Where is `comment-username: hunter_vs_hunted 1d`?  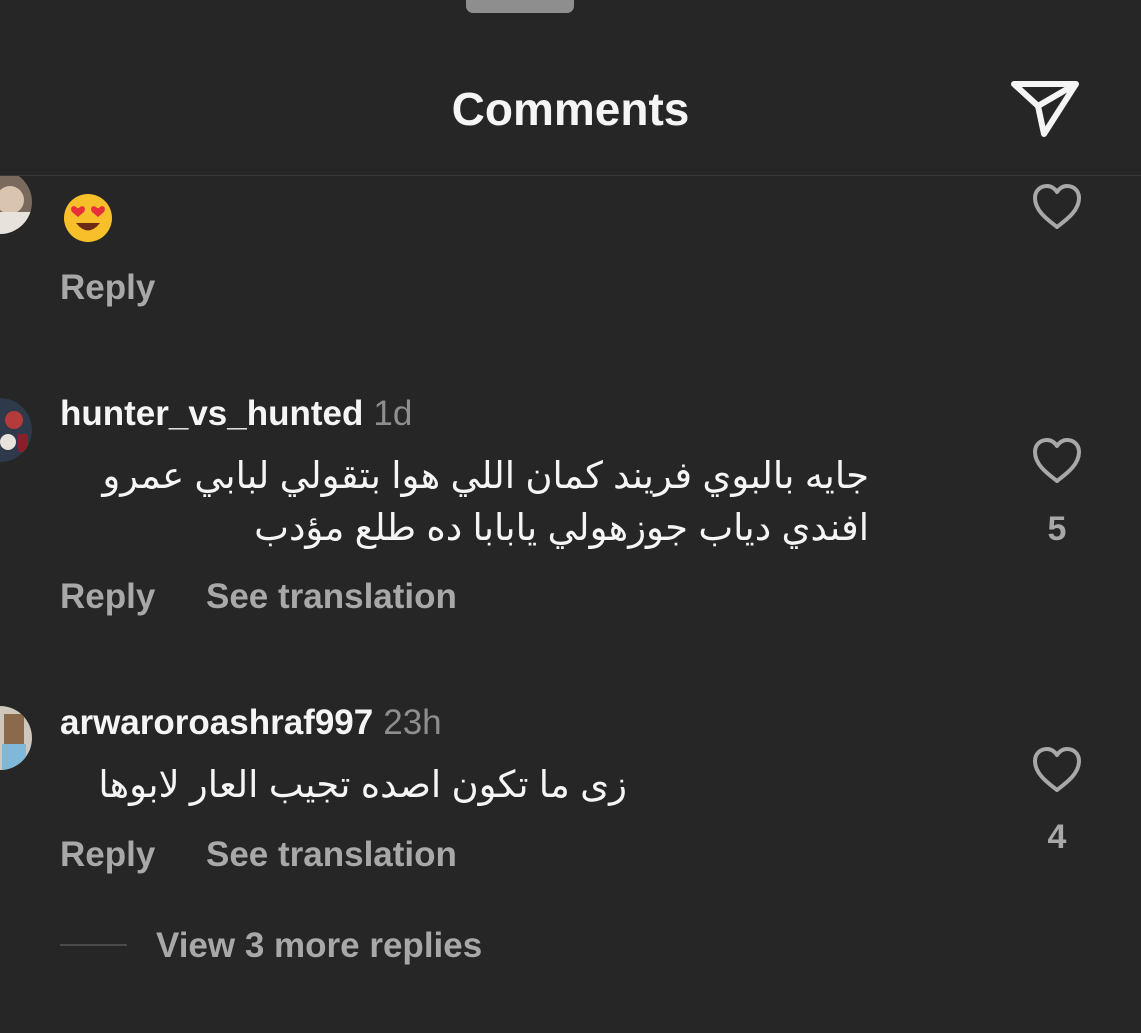
comment-username: hunter_vs_hunted 1d is located at coordinates (236, 414).